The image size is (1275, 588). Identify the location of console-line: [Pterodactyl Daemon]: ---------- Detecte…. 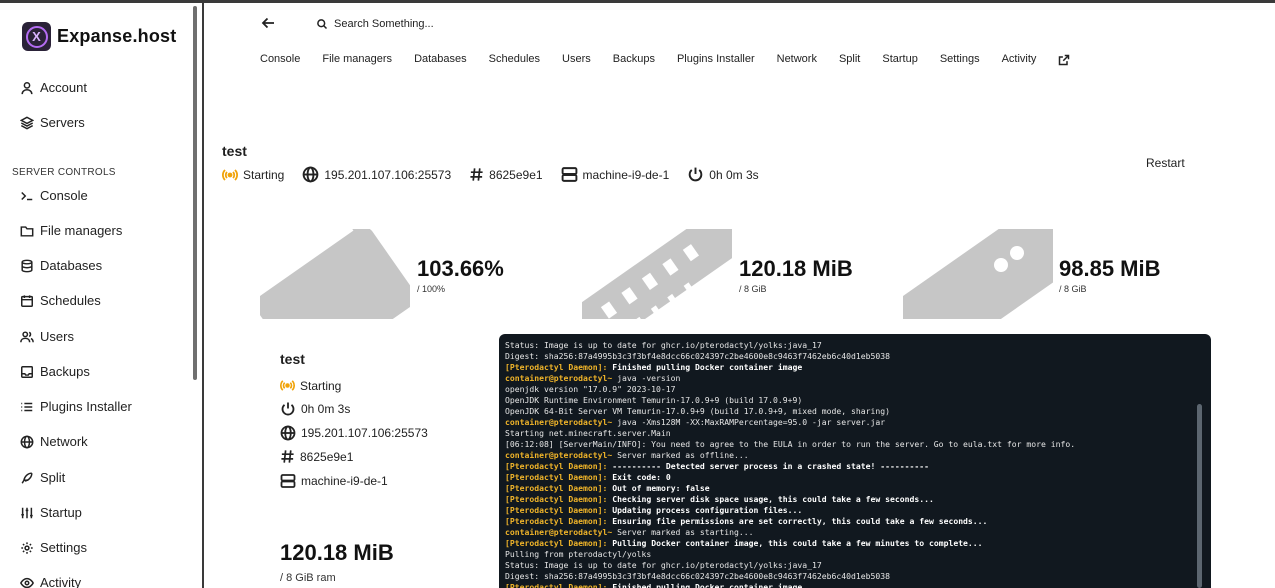
(855, 466).